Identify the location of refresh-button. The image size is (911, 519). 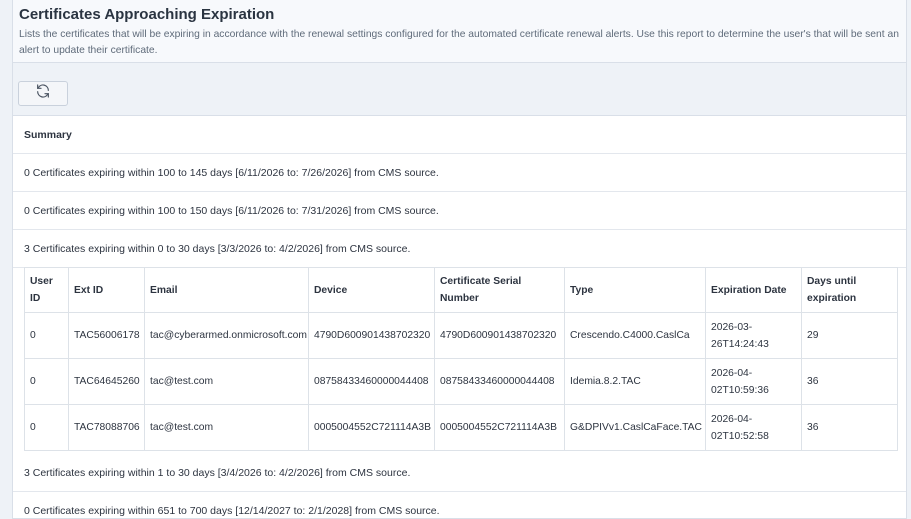
(43, 93).